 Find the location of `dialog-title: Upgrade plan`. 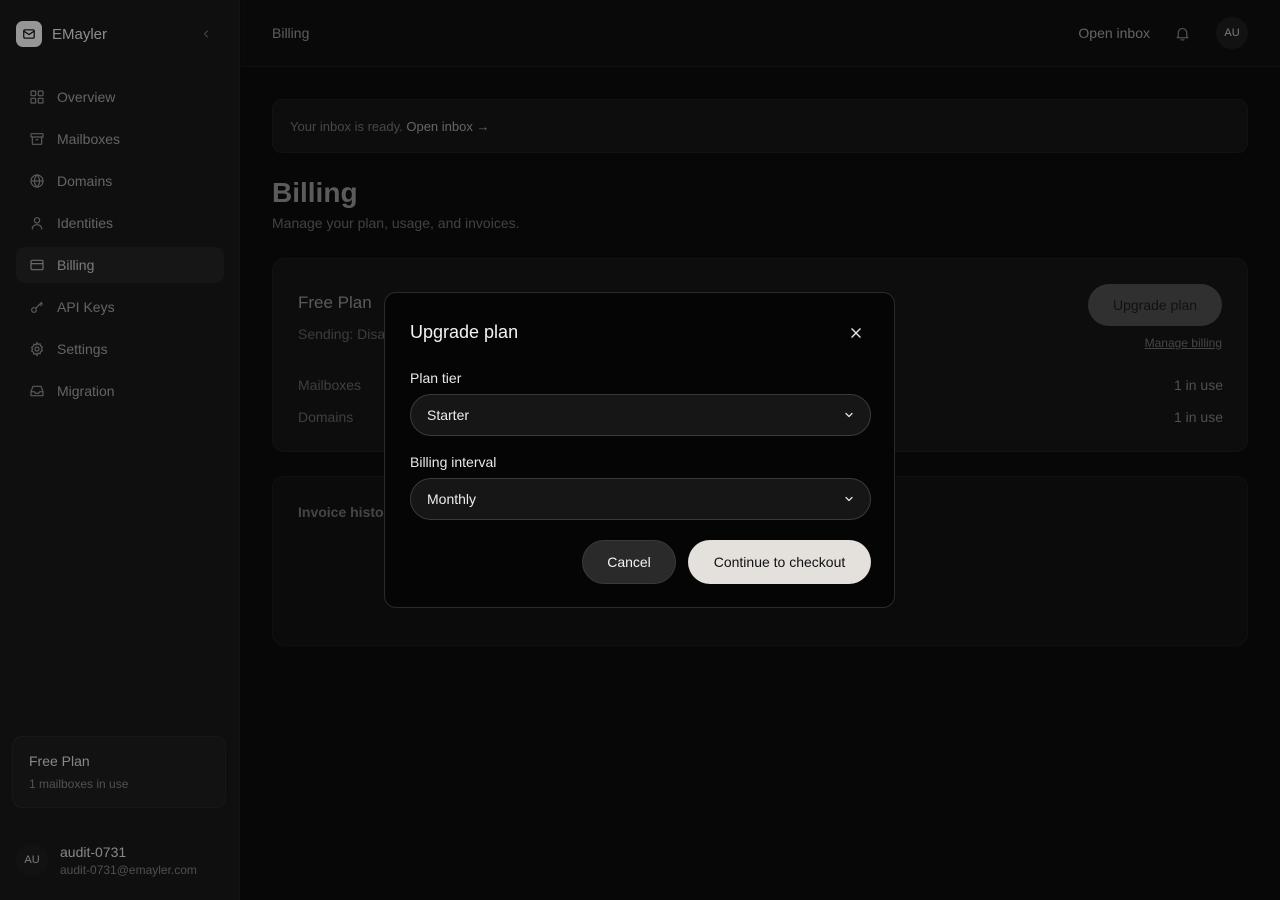

dialog-title: Upgrade plan is located at coordinates (464, 332).